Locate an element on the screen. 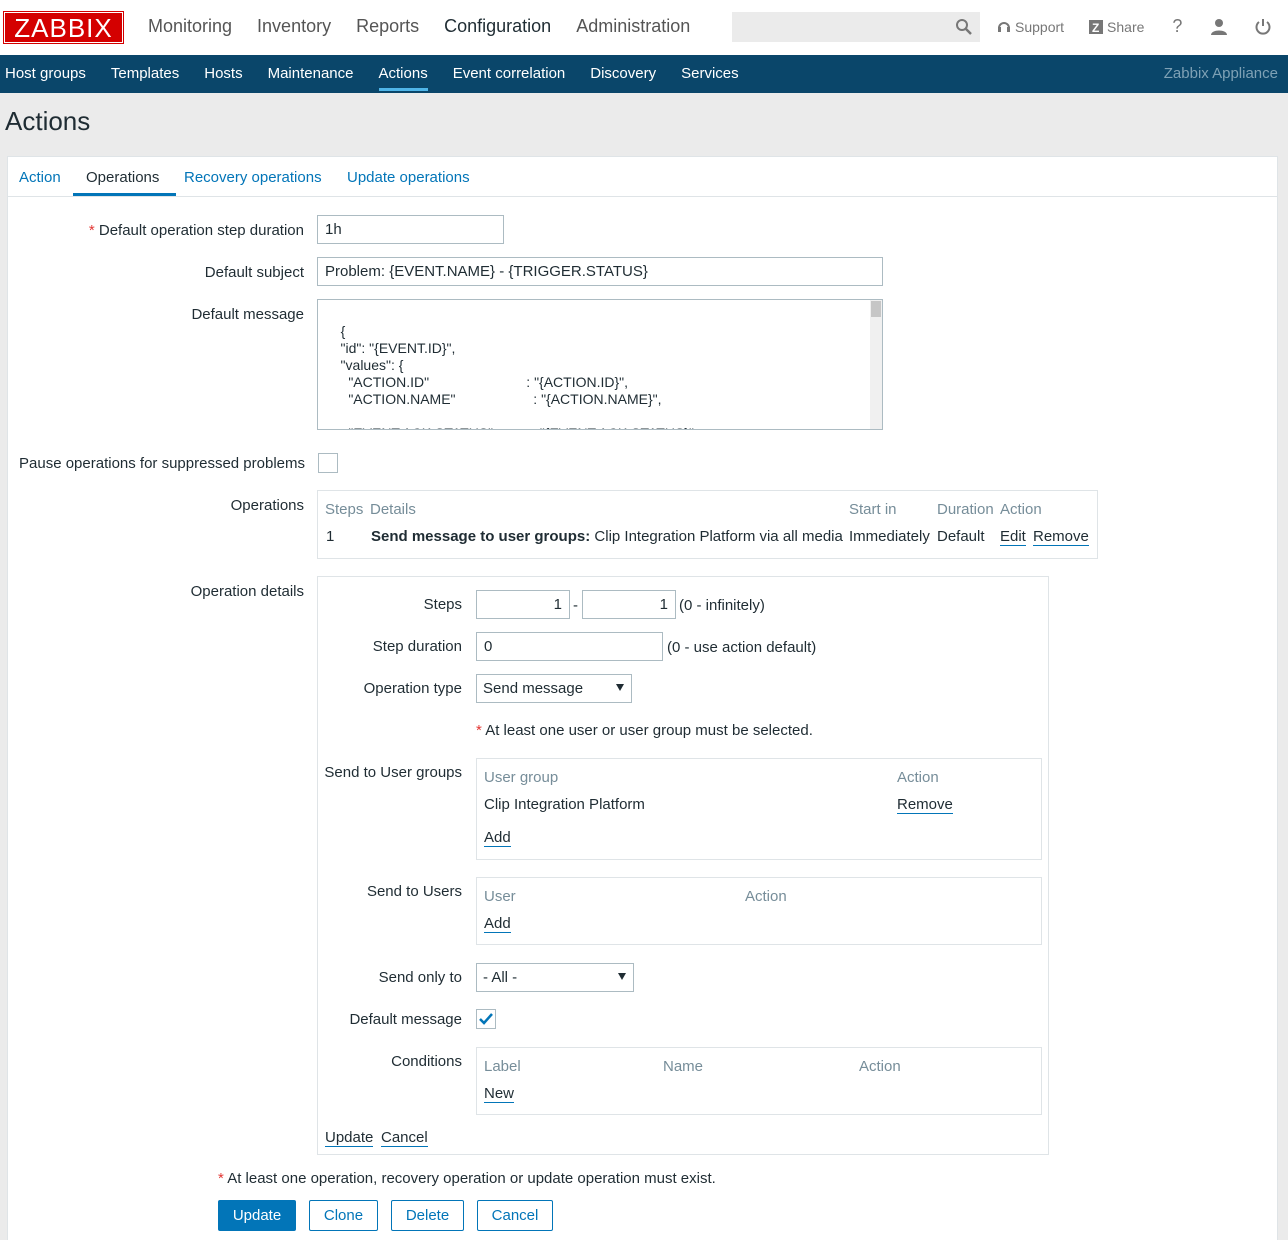 The width and height of the screenshot is (1288, 1240). operation-type-label: Operation type is located at coordinates (412, 688).